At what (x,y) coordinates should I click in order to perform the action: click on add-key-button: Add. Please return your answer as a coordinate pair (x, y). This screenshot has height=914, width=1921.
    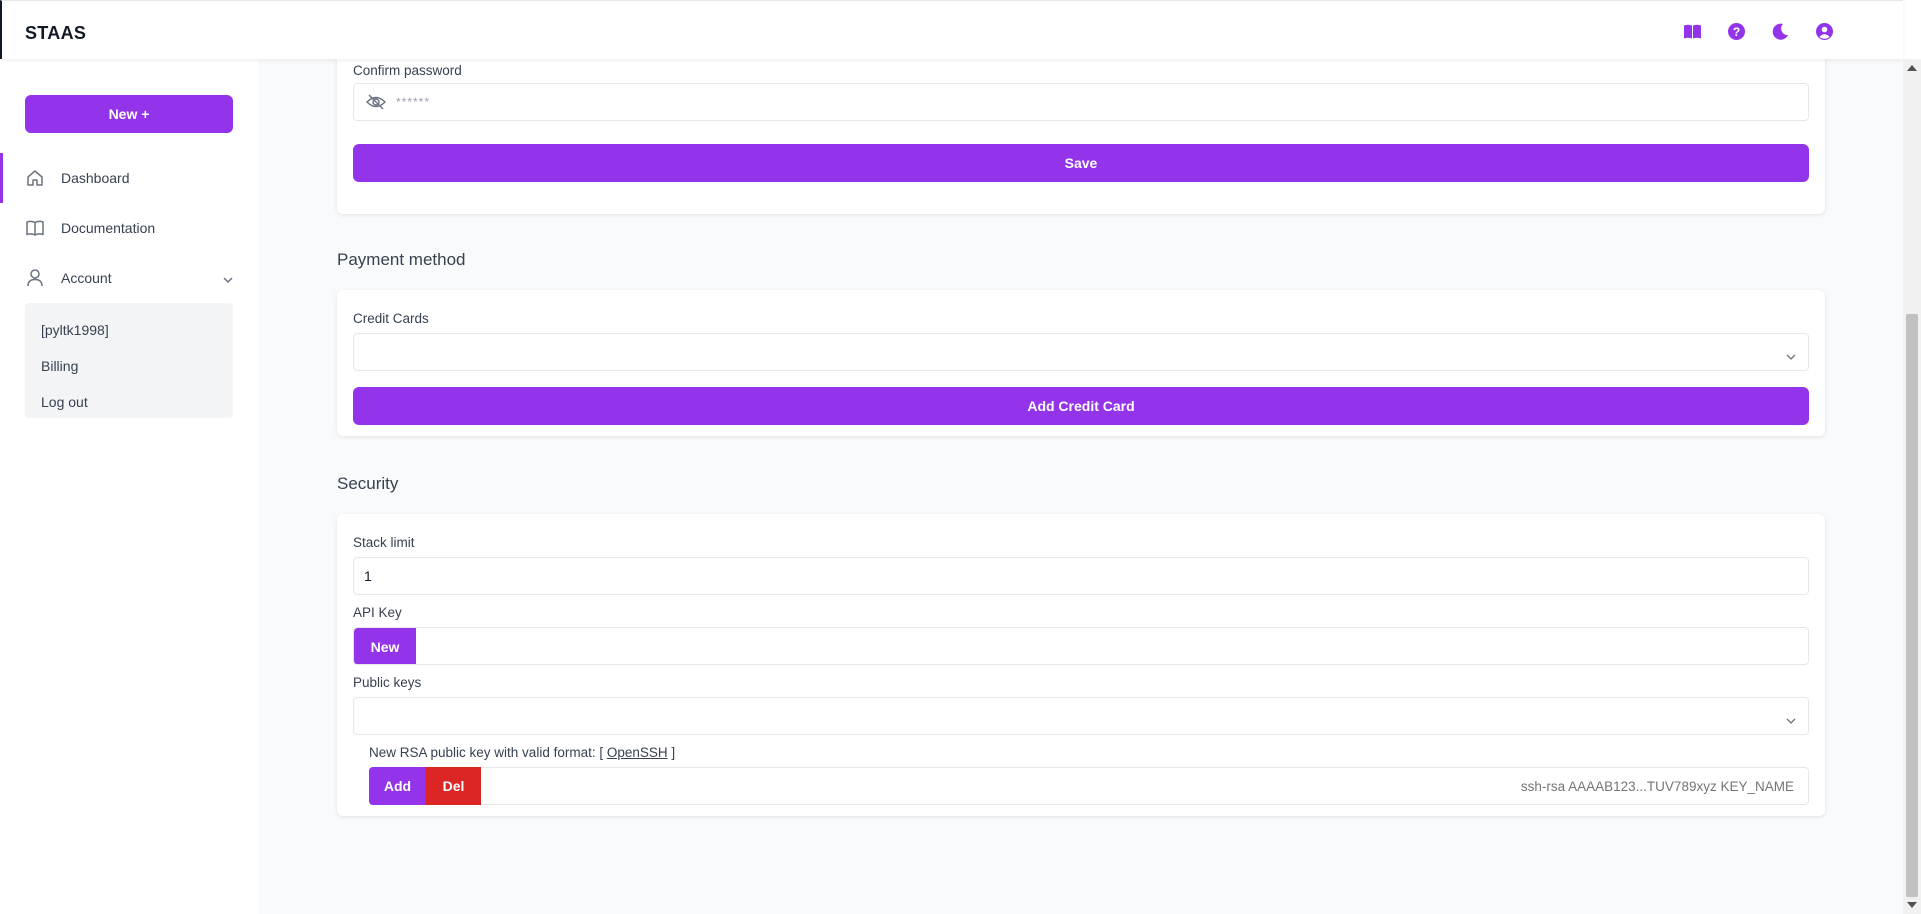
    Looking at the image, I should click on (397, 786).